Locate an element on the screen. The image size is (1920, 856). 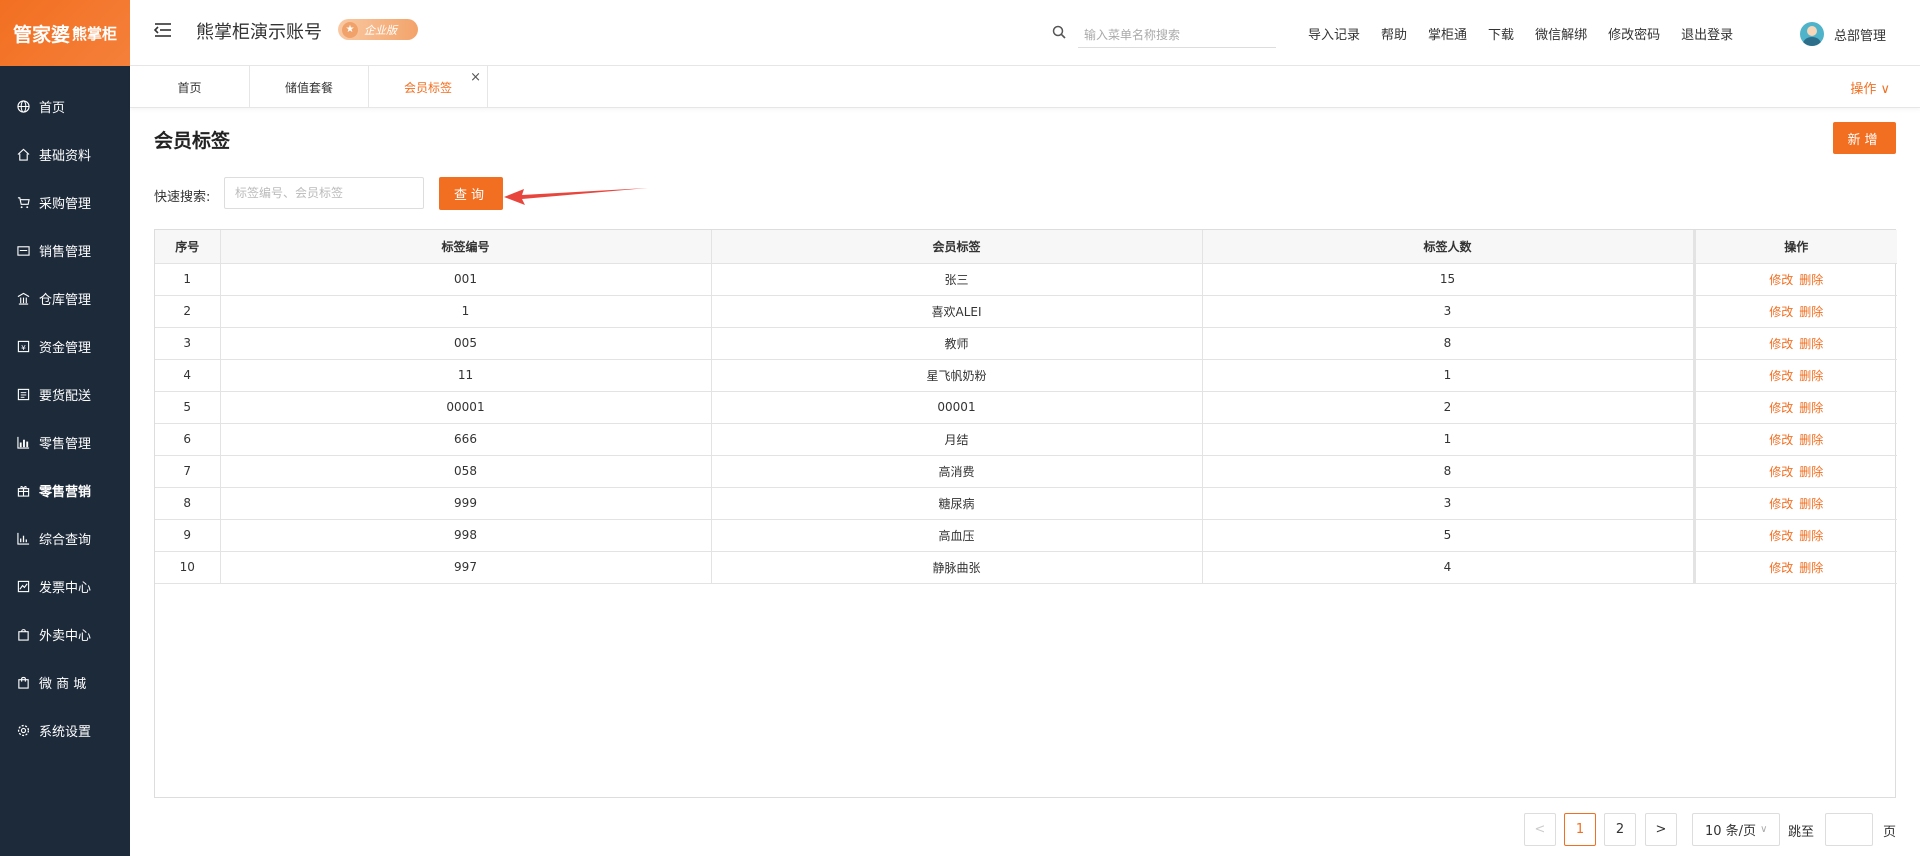
trend-icon is located at coordinates (23, 586).